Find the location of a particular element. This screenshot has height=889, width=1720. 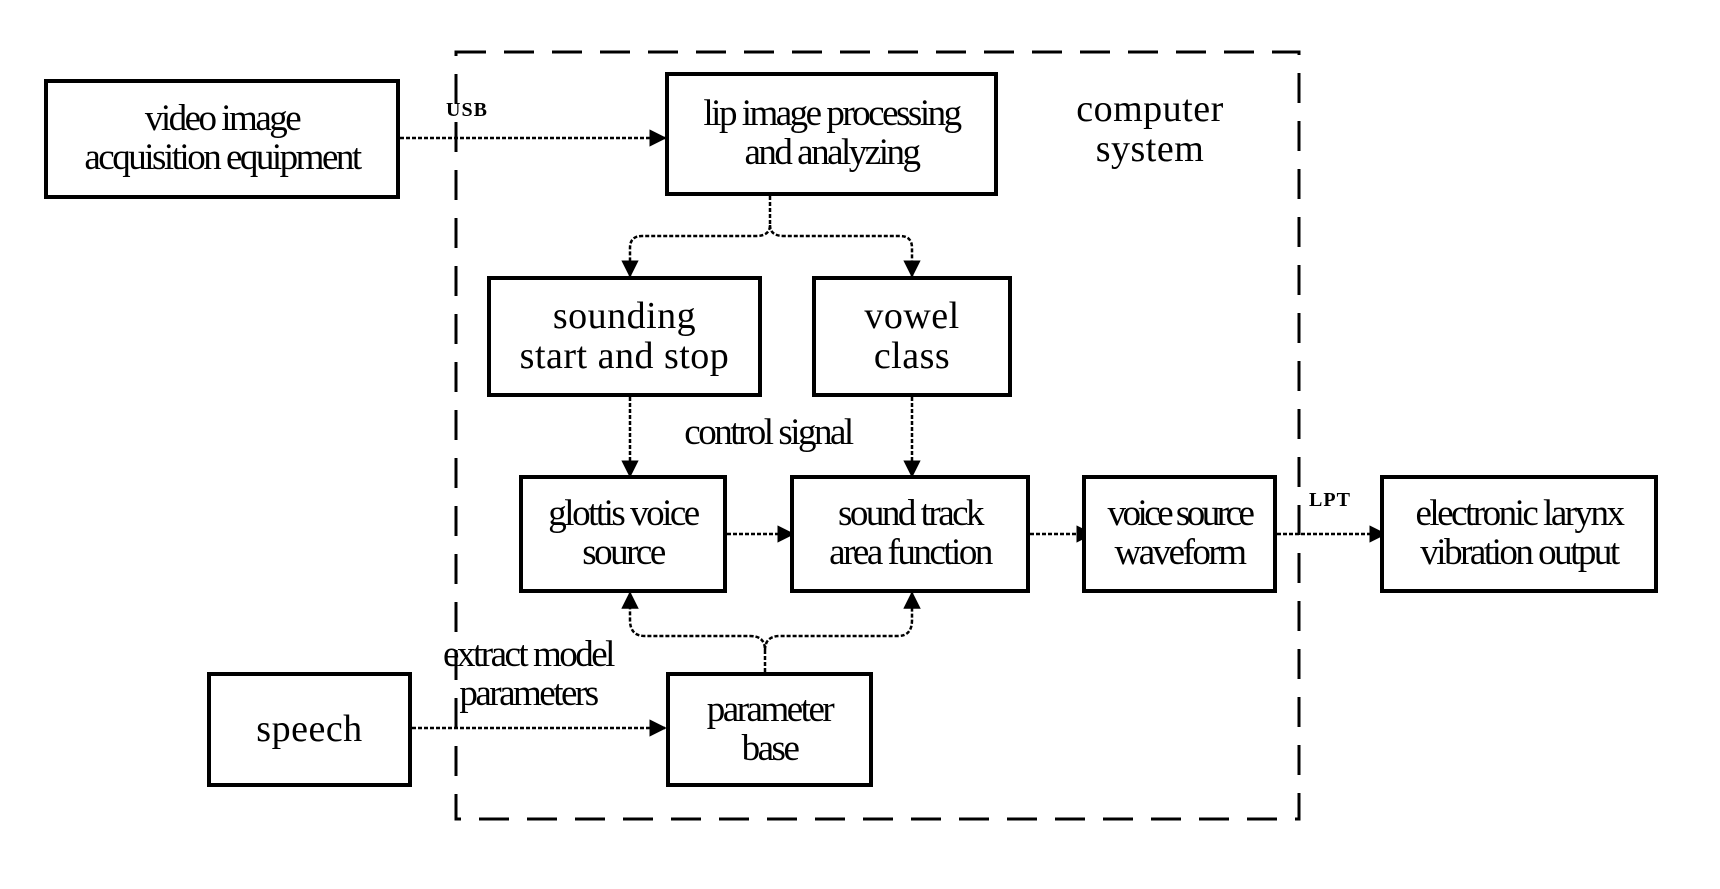

node-lip-image-processing: lip image processing and analyzing is located at coordinates (831, 134).